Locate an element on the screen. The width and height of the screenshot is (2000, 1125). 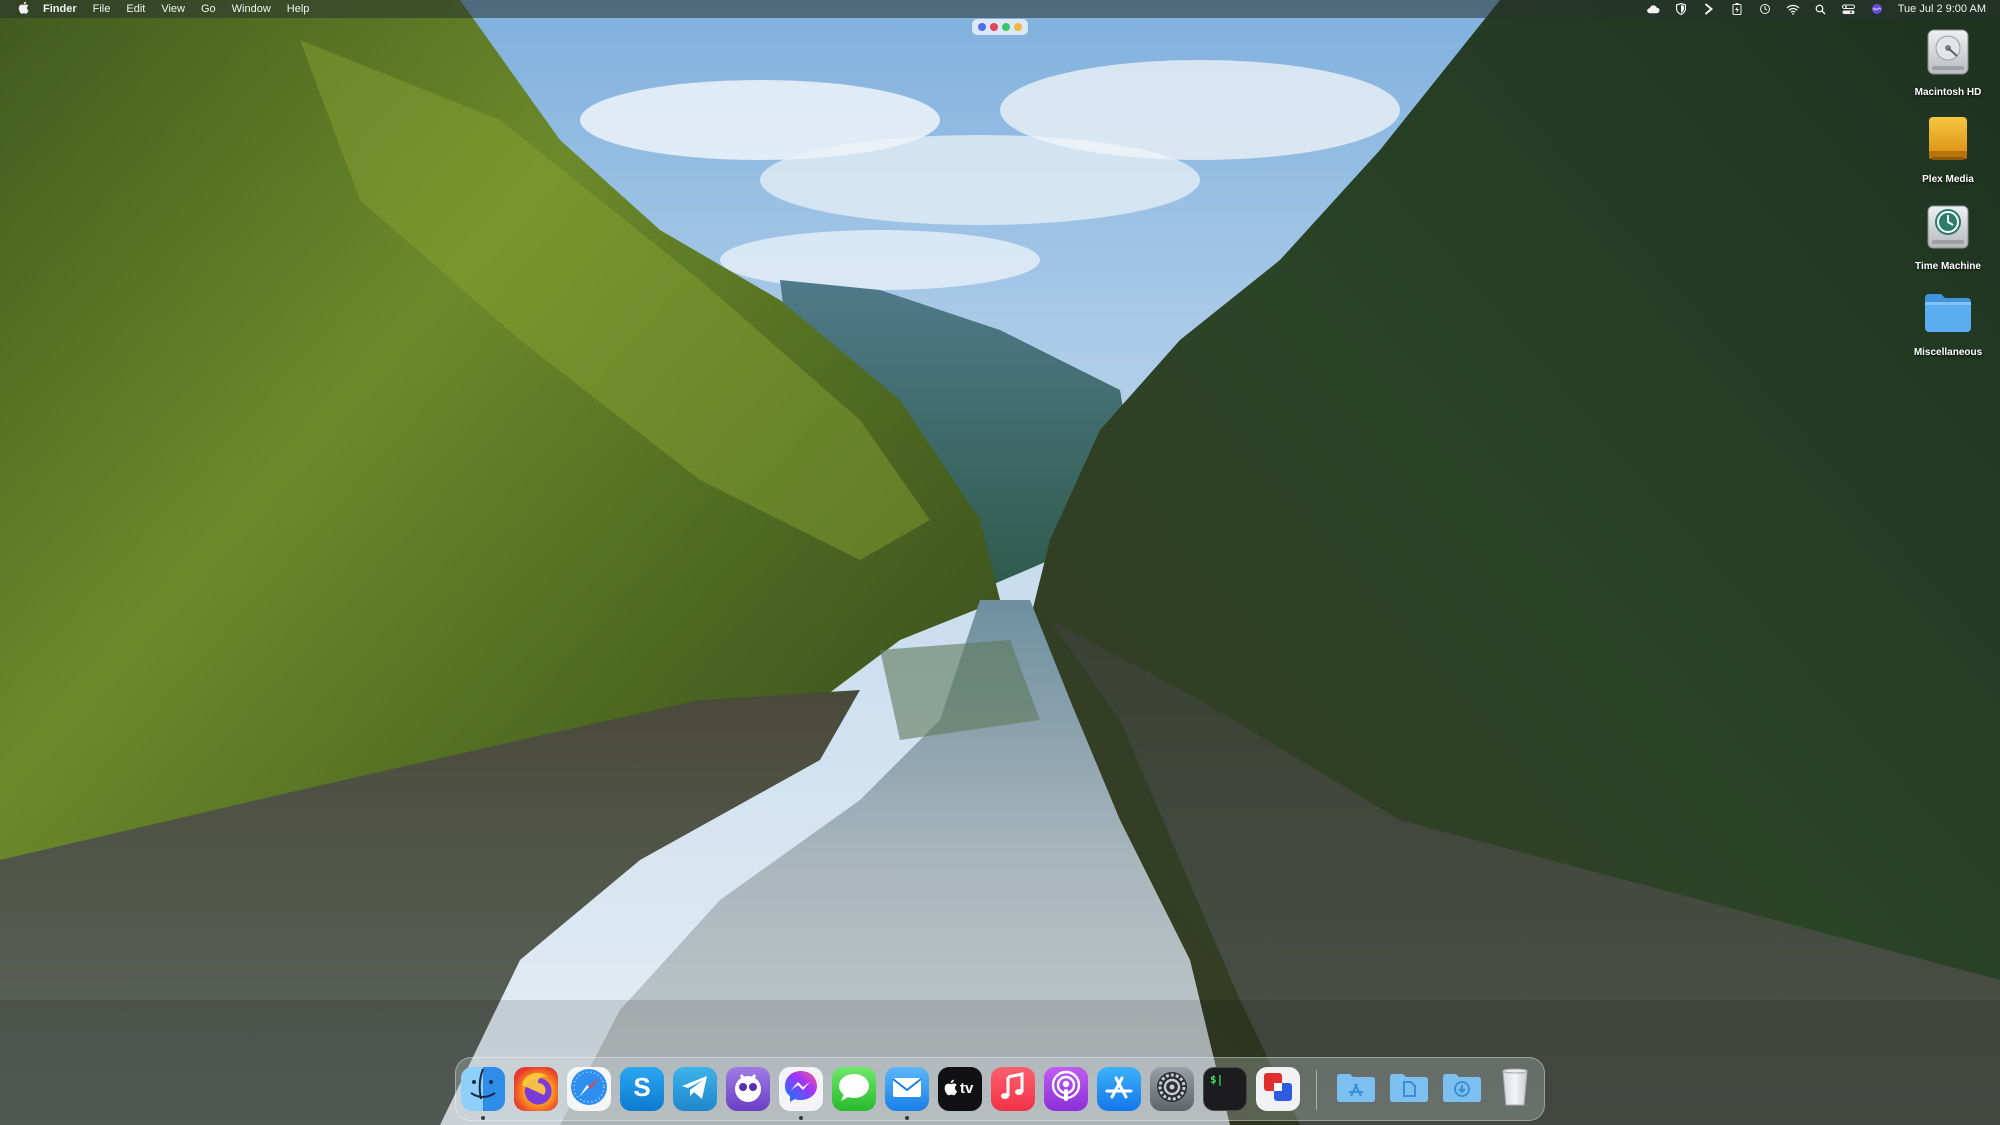
menu-app-finder: Finder is located at coordinates (60, 9).